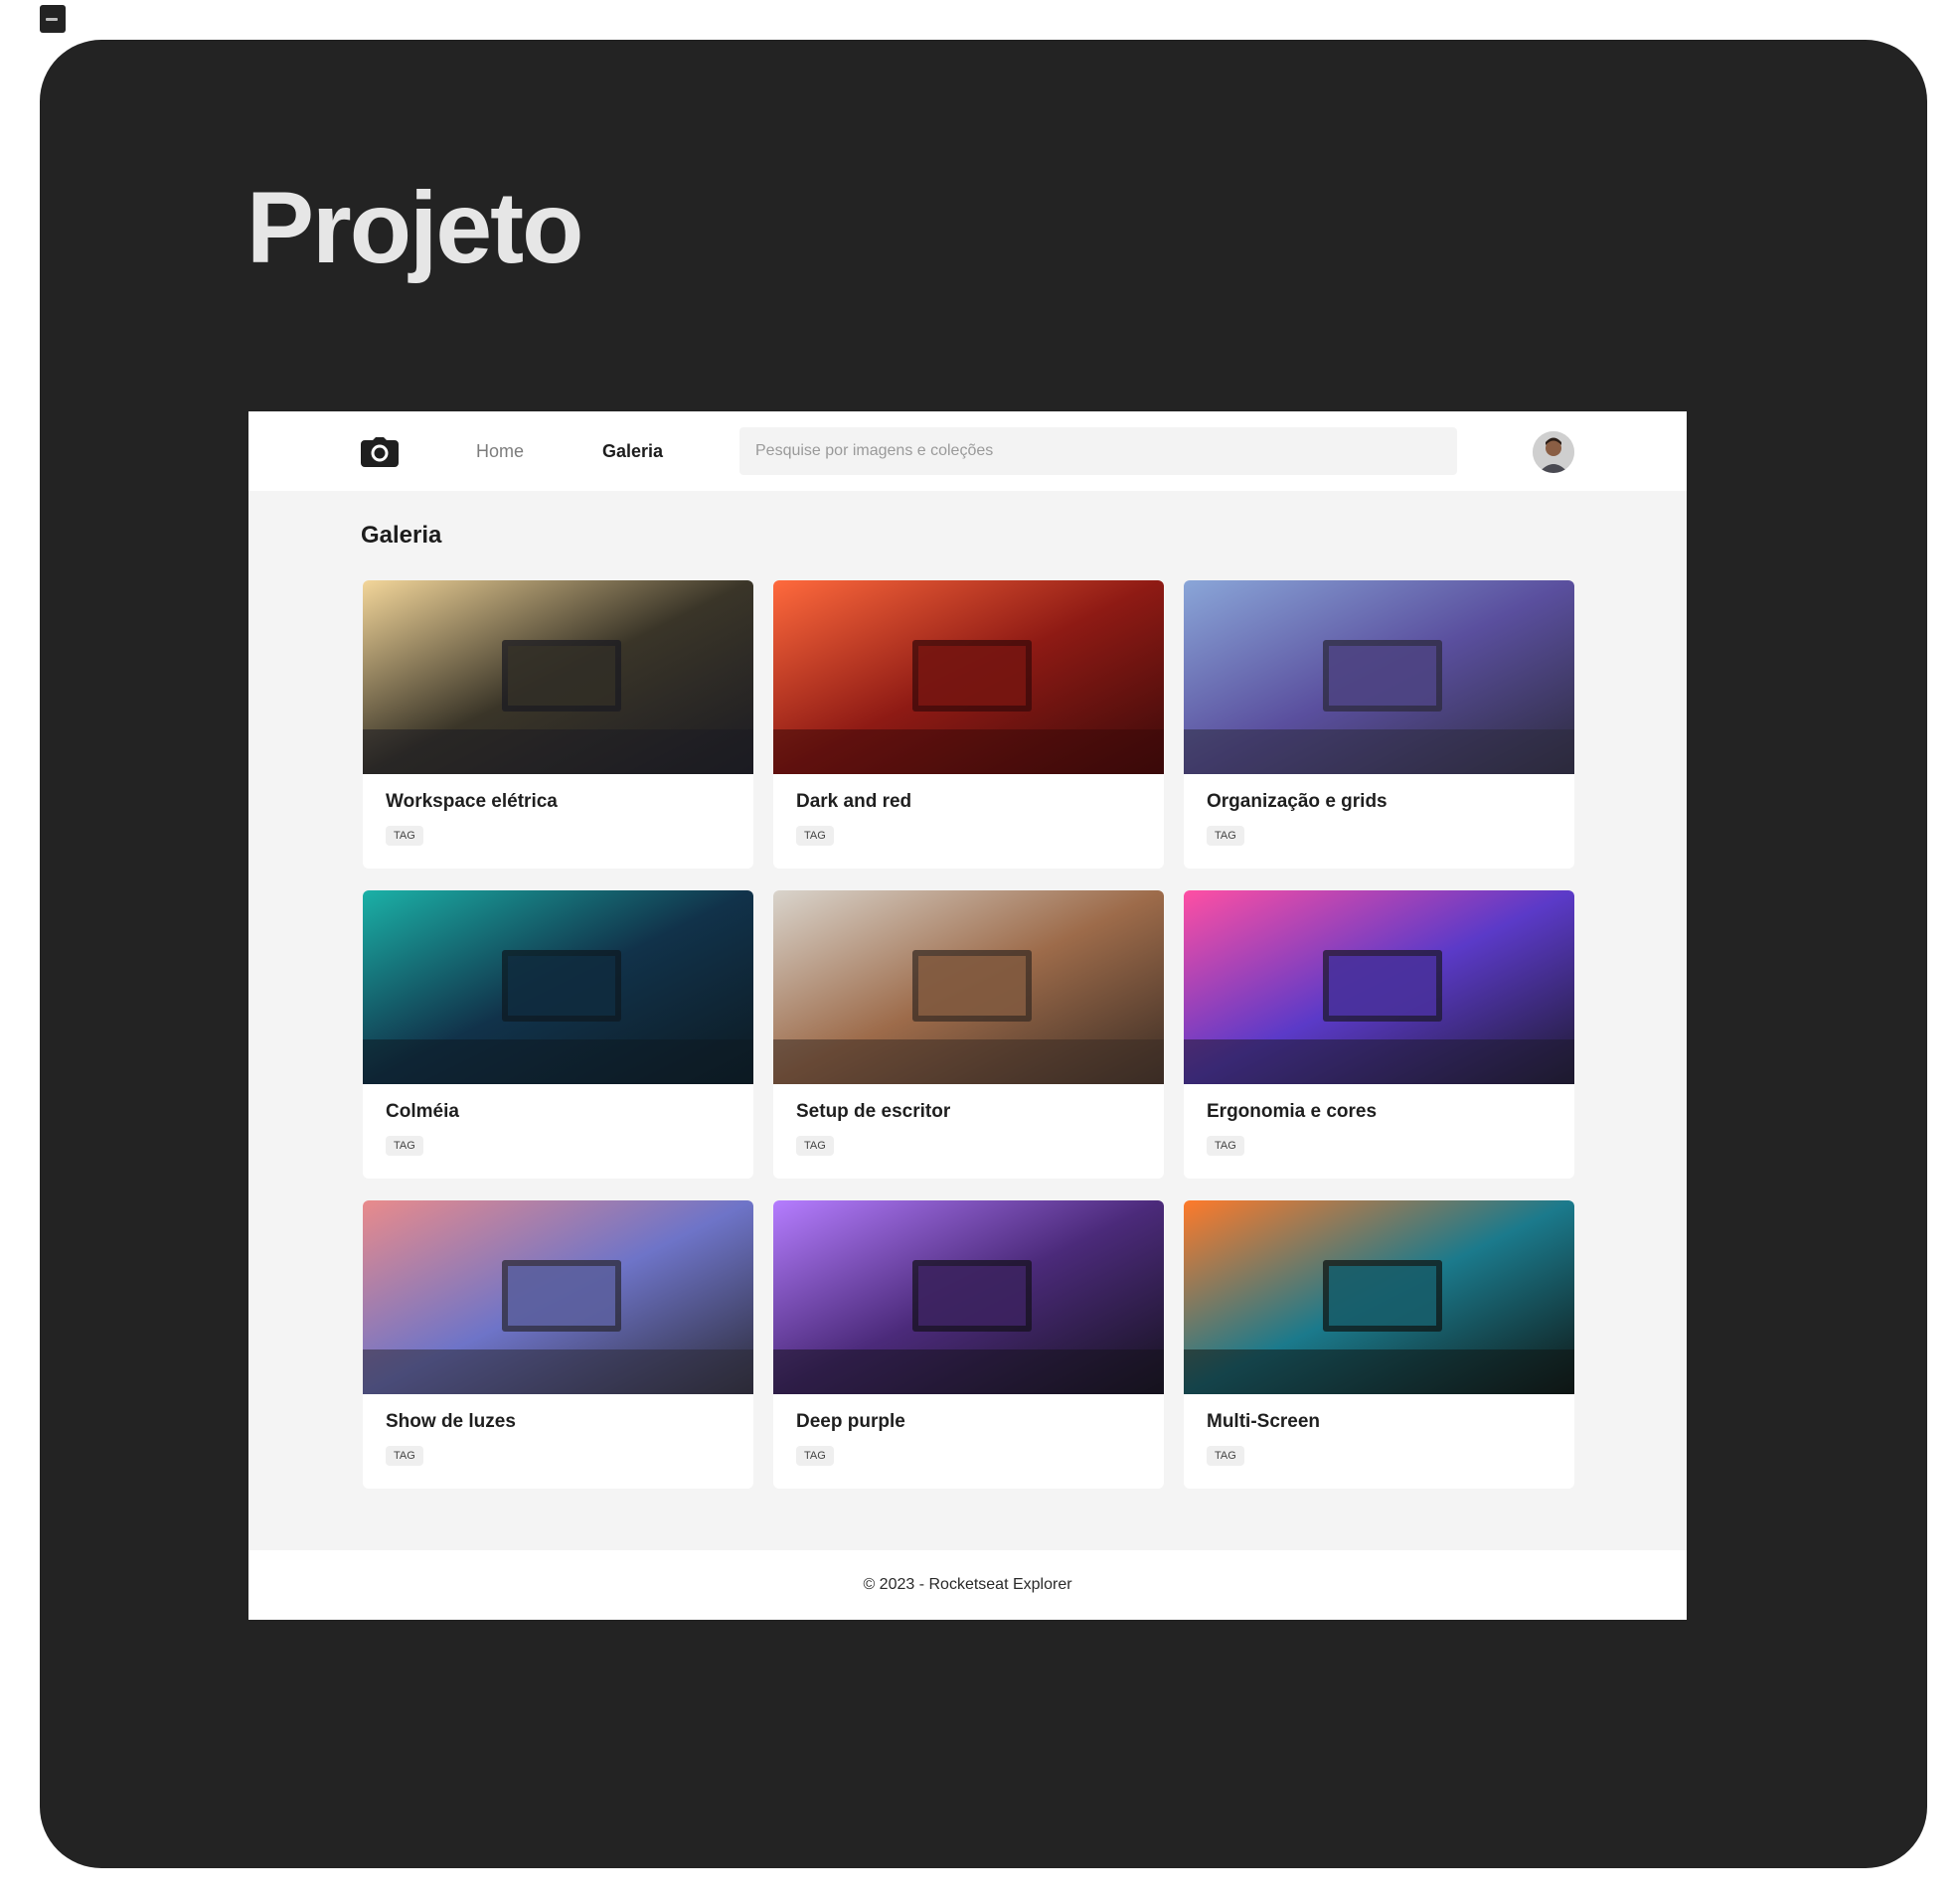 The height and width of the screenshot is (1901, 1960). Describe the element at coordinates (1264, 1422) in the screenshot. I see `card-title: Multi-Screen` at that location.